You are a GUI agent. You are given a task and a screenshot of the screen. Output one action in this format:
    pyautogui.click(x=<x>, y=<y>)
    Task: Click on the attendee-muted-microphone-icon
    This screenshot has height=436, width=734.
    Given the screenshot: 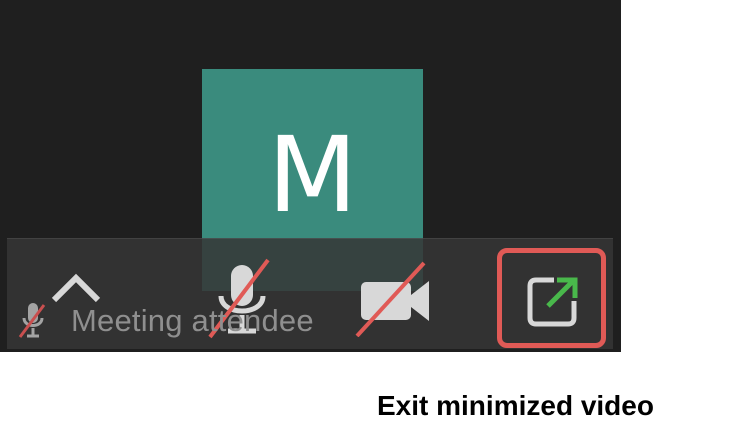 What is the action you would take?
    pyautogui.click(x=32, y=320)
    